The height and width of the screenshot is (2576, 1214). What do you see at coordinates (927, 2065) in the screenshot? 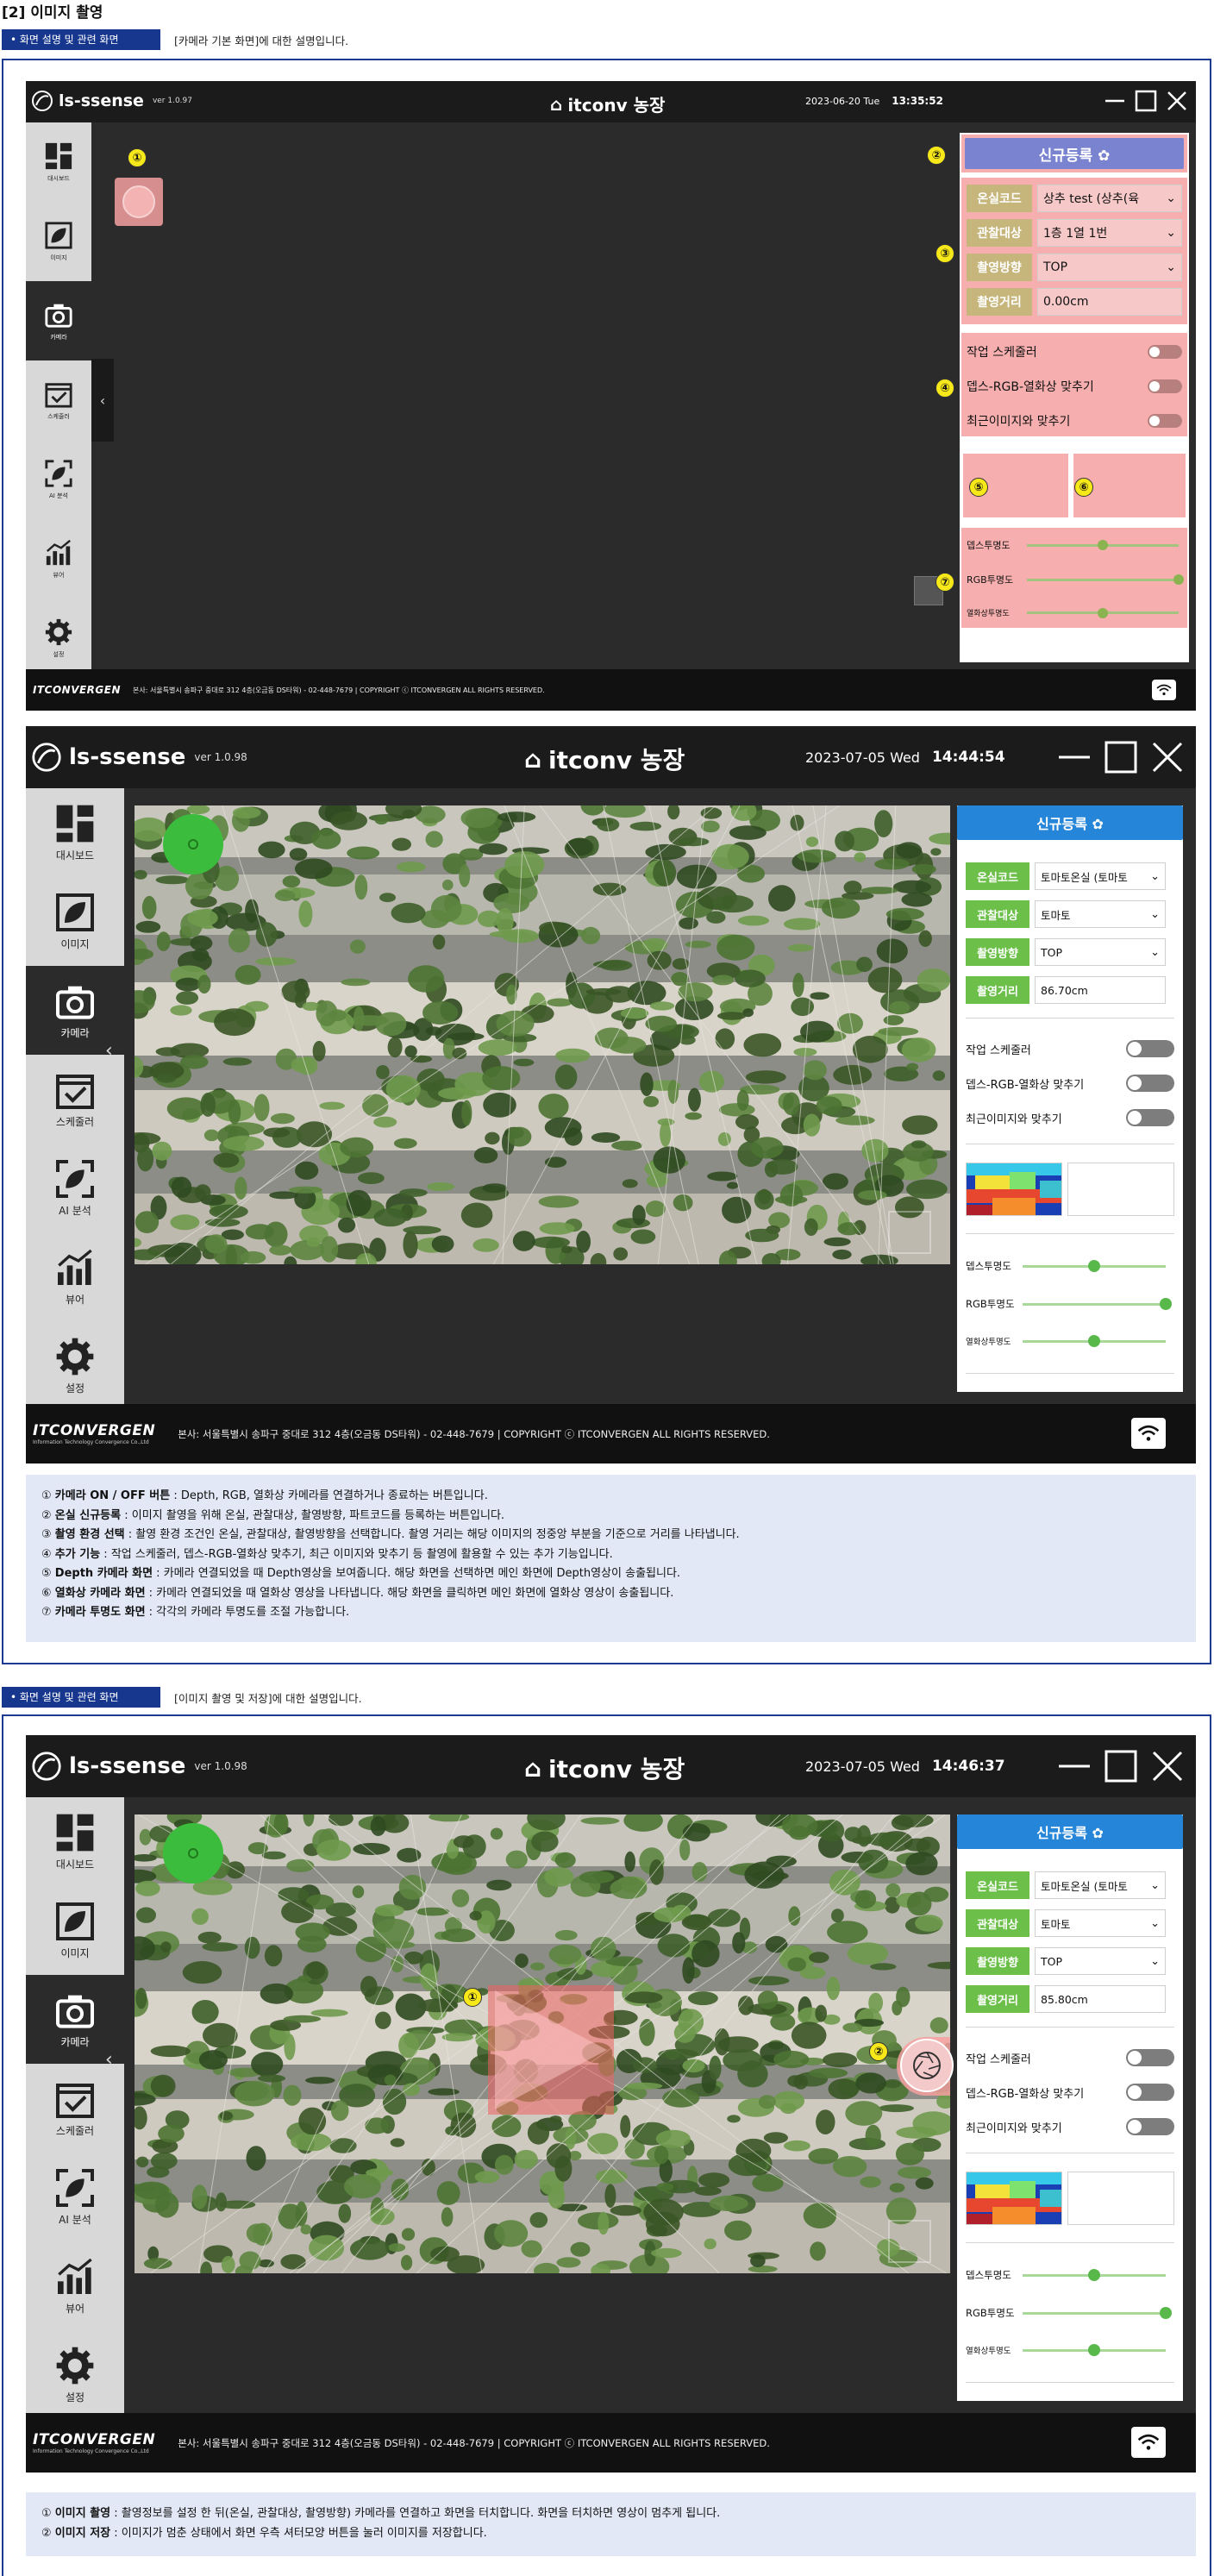
I see `shutter-button` at bounding box center [927, 2065].